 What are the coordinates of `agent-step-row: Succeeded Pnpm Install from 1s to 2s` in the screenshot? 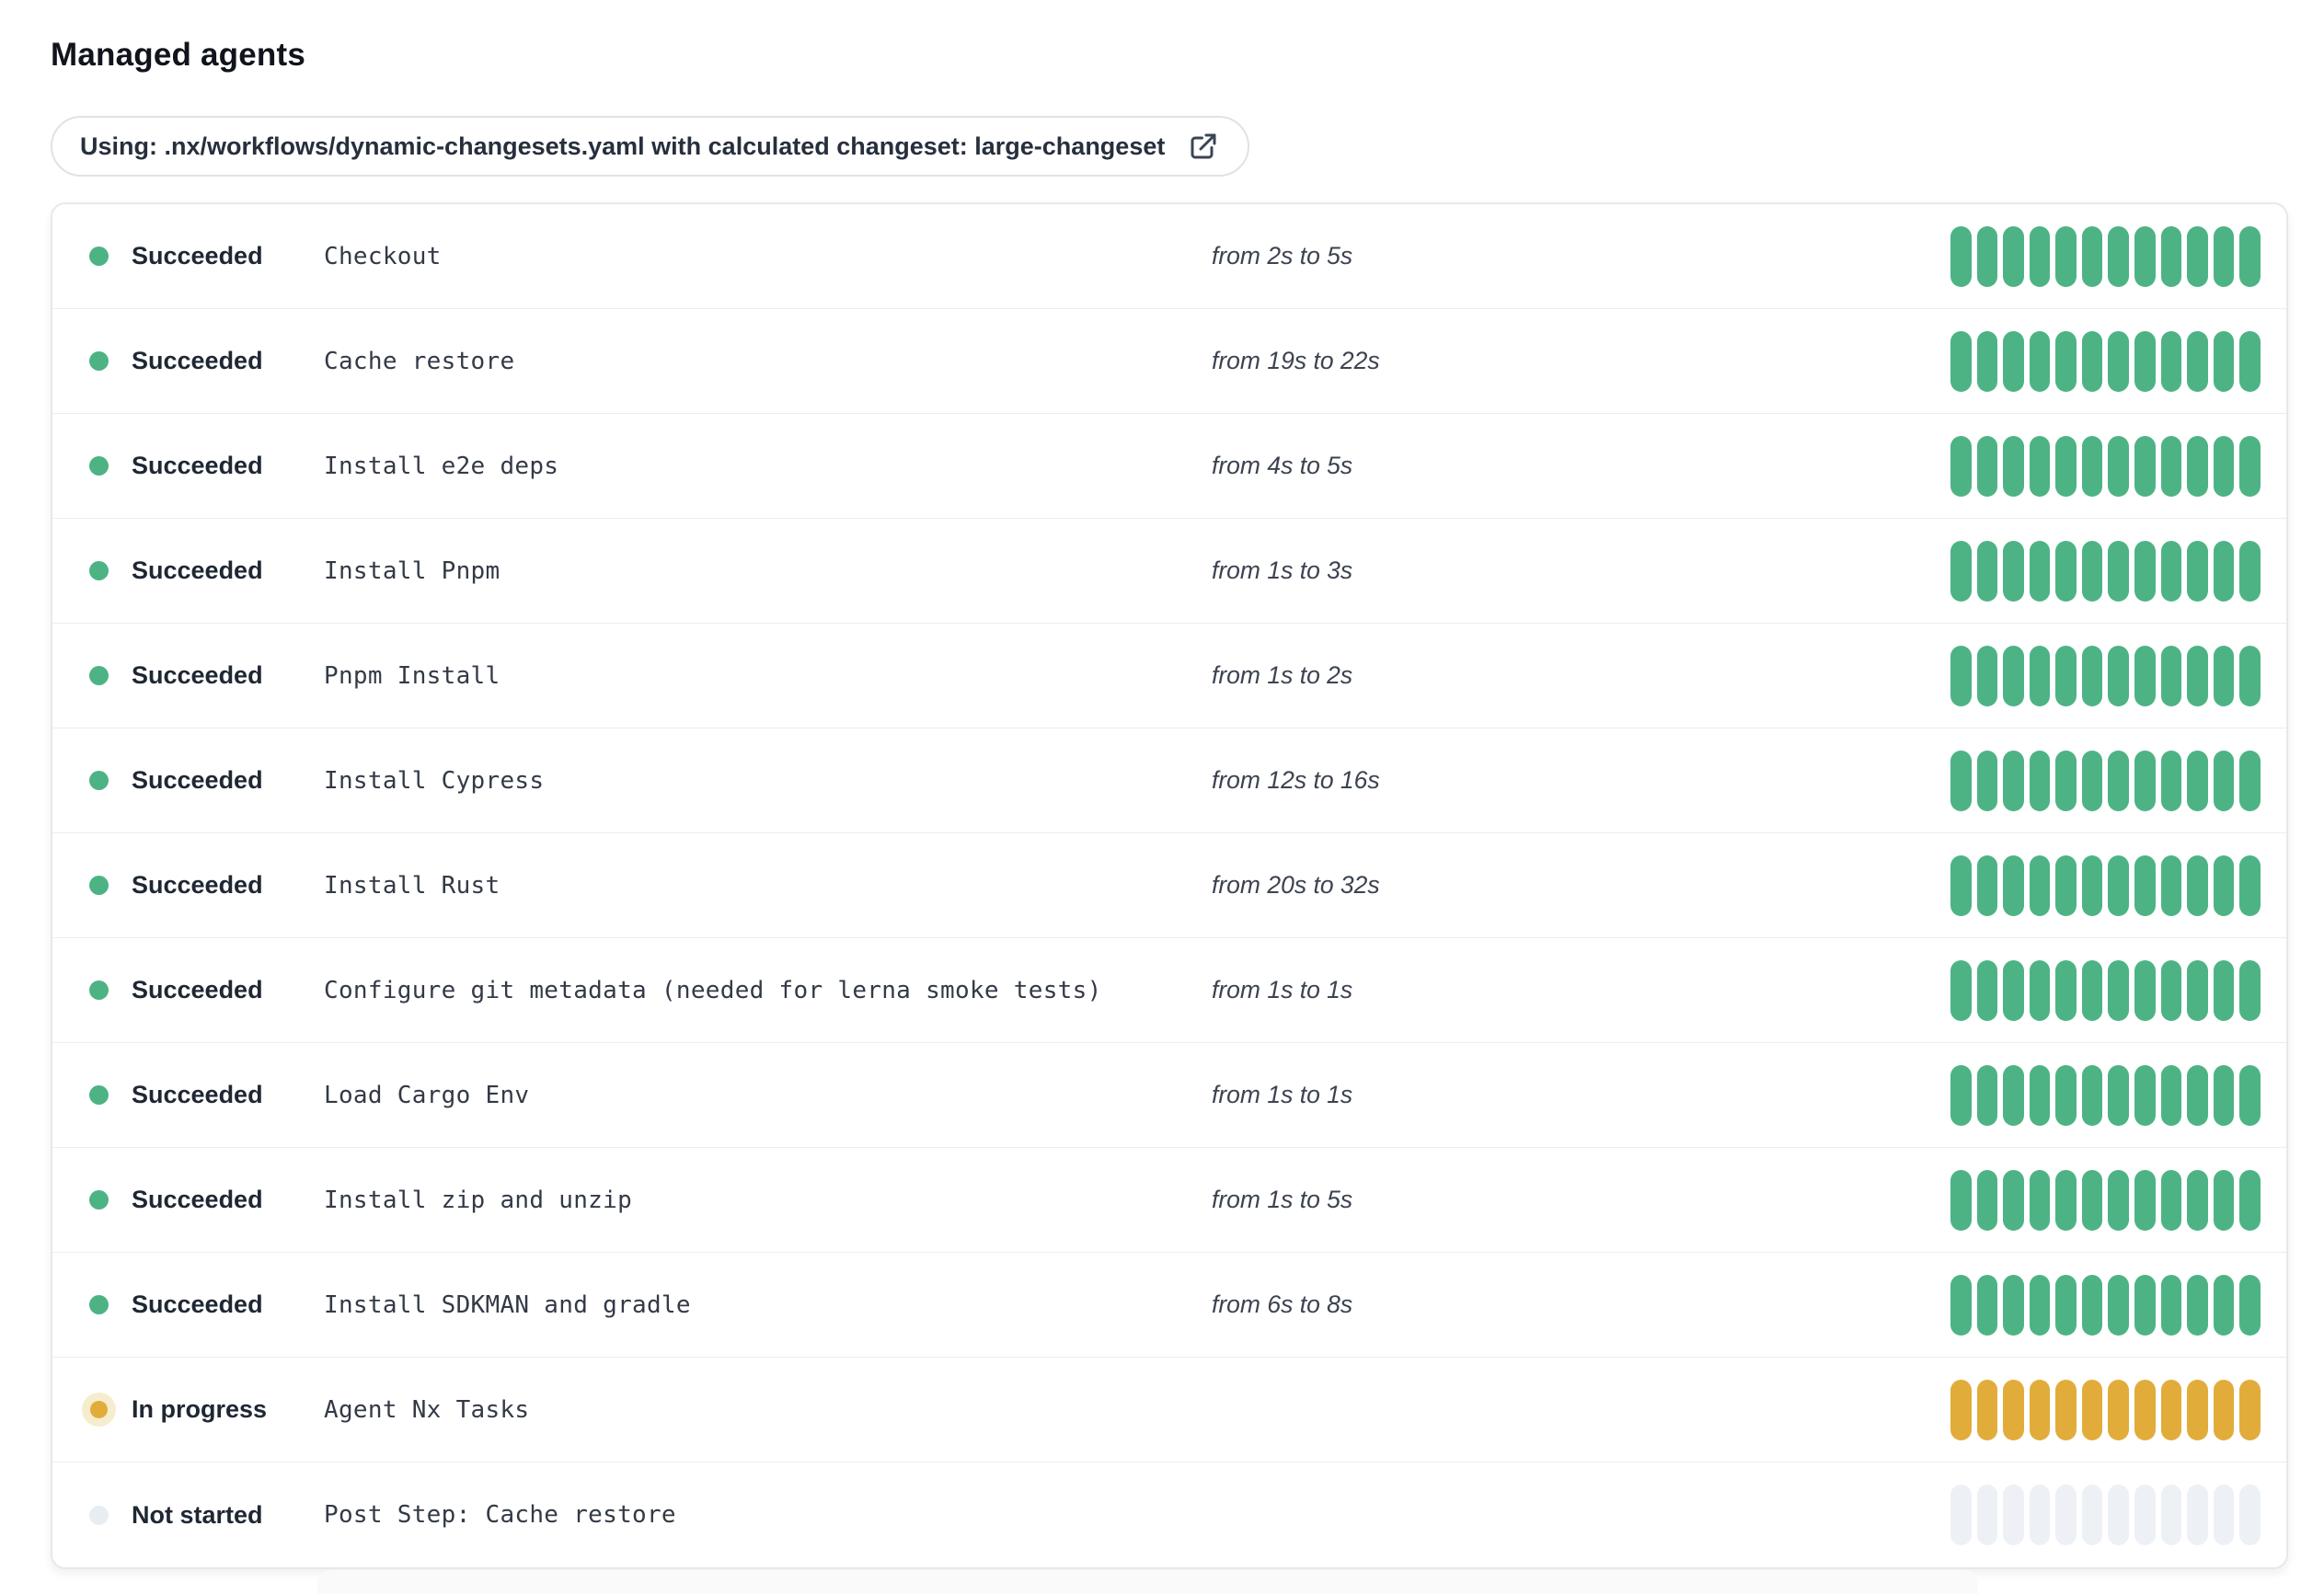 It's located at (1169, 676).